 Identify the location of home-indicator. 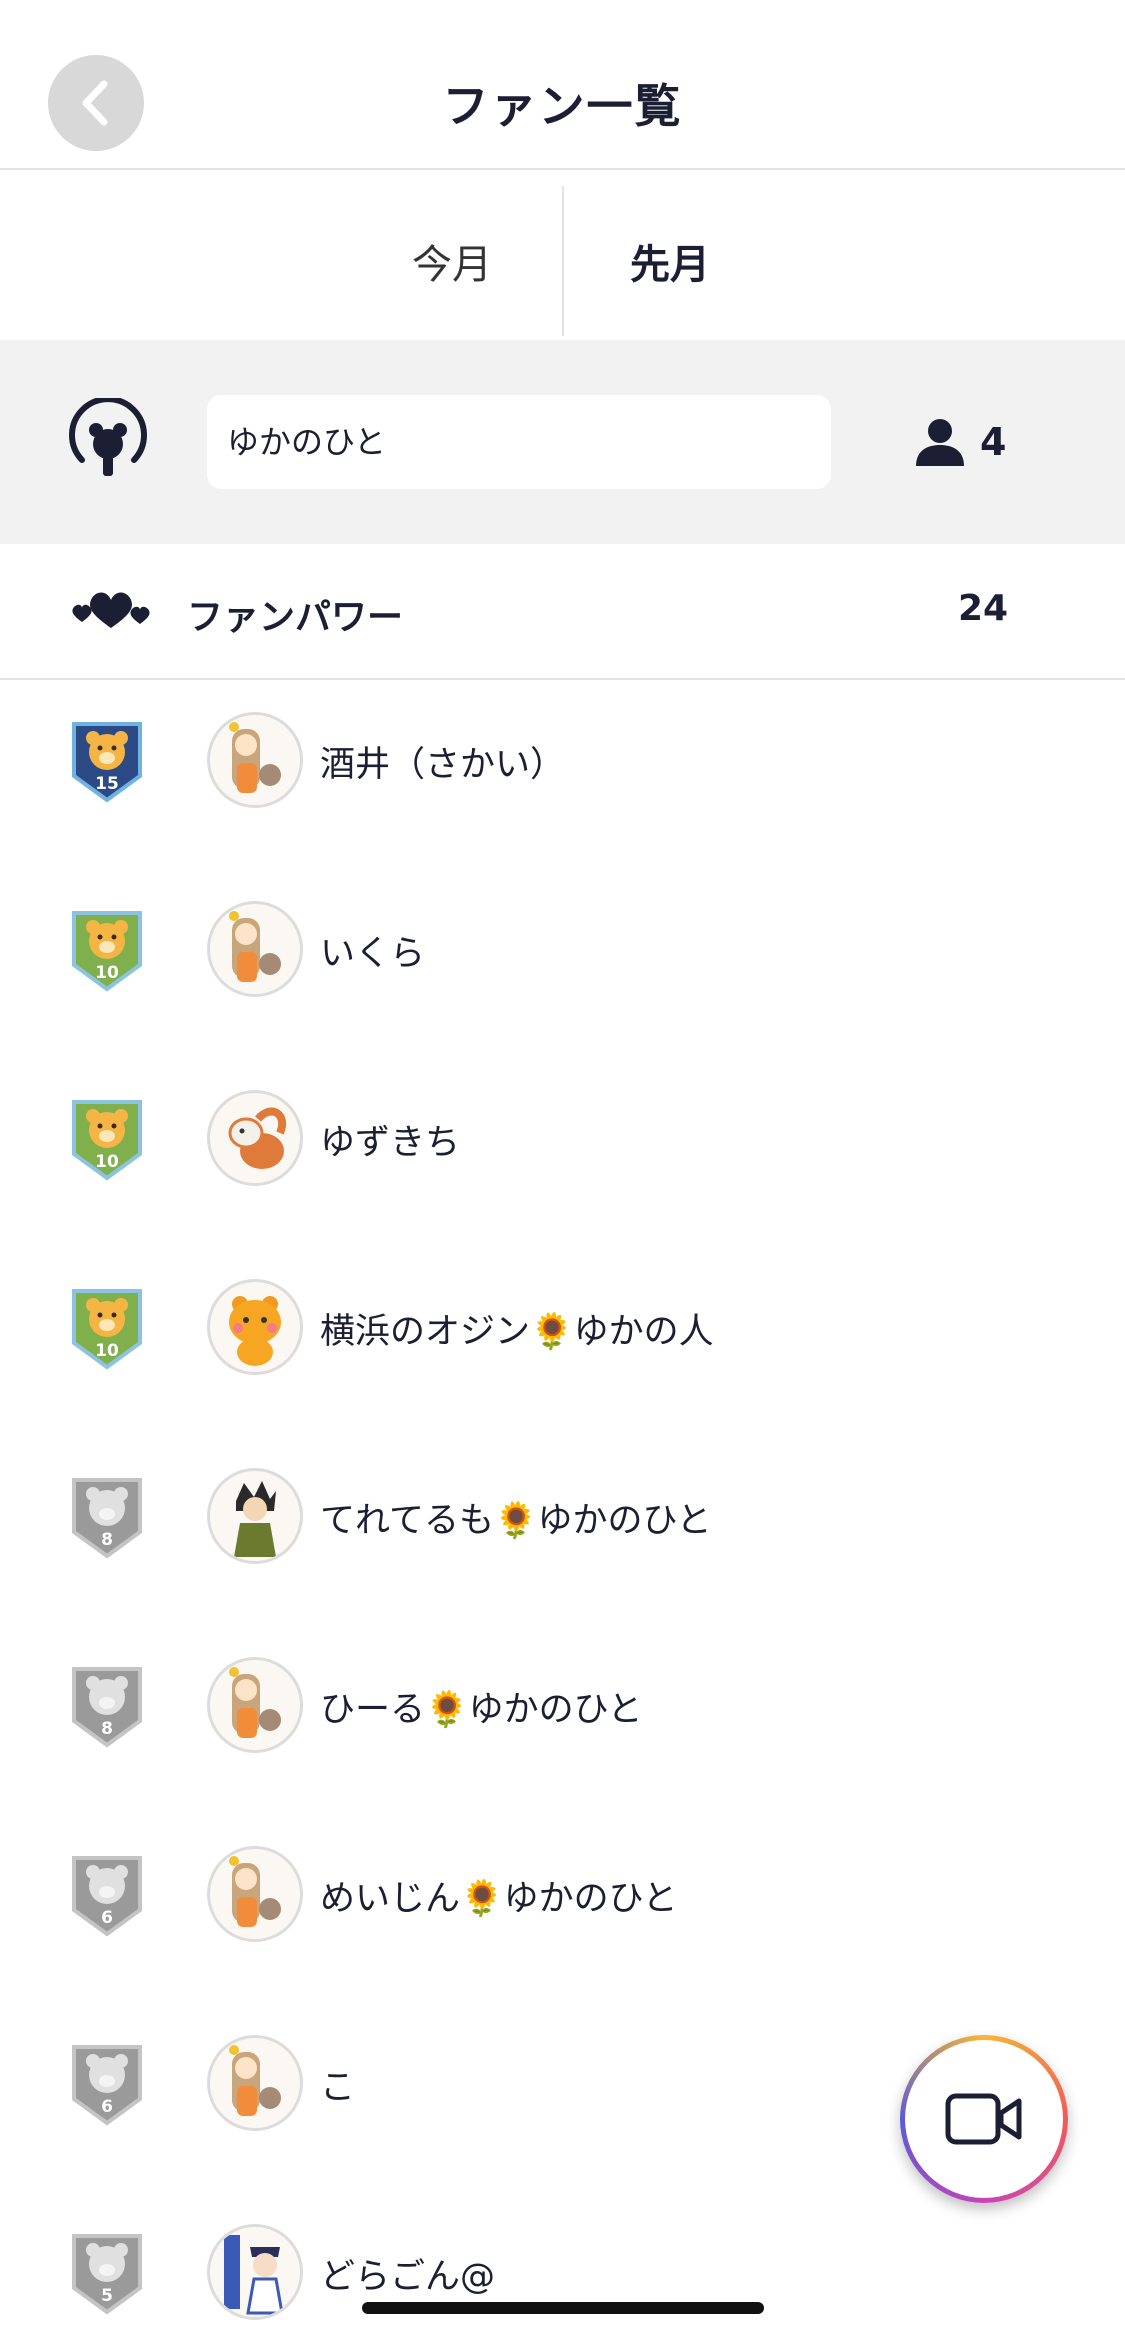
(563, 2308).